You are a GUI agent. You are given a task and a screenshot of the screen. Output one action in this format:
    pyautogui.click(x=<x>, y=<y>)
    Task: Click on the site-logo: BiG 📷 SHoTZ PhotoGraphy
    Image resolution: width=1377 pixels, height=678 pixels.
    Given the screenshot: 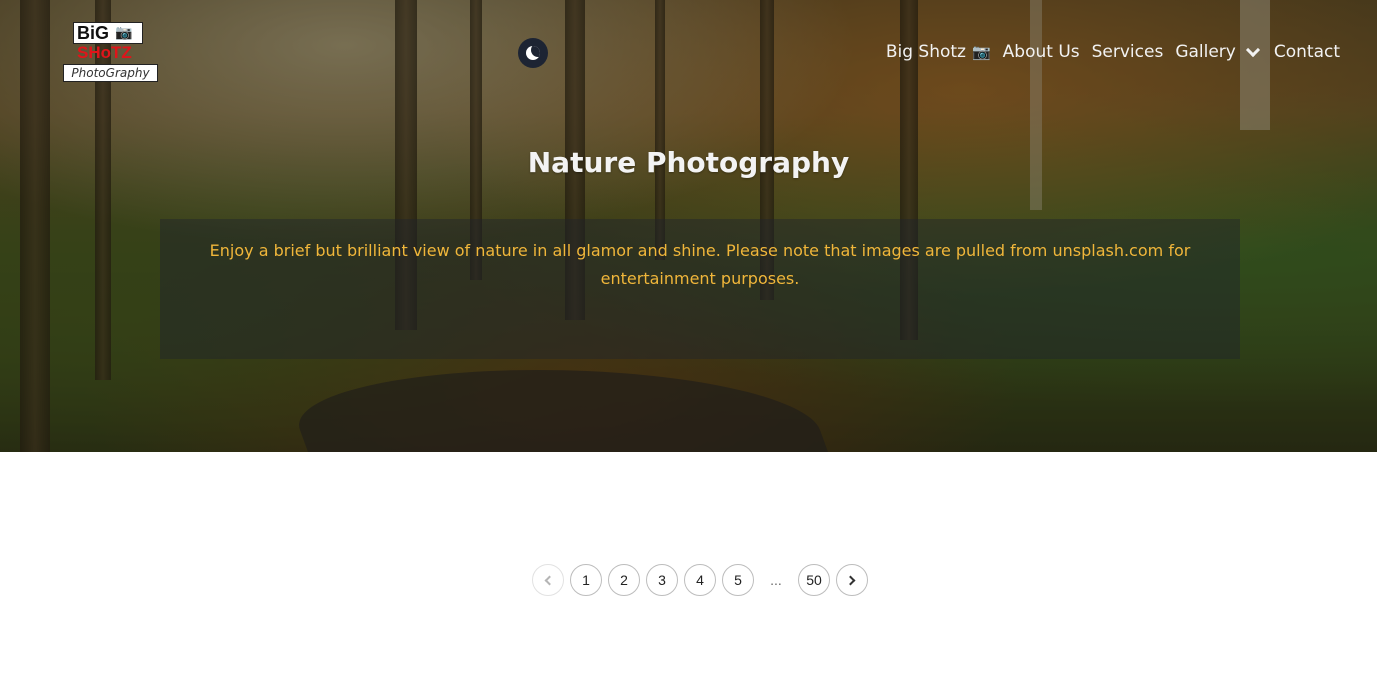 What is the action you would take?
    pyautogui.click(x=110, y=51)
    